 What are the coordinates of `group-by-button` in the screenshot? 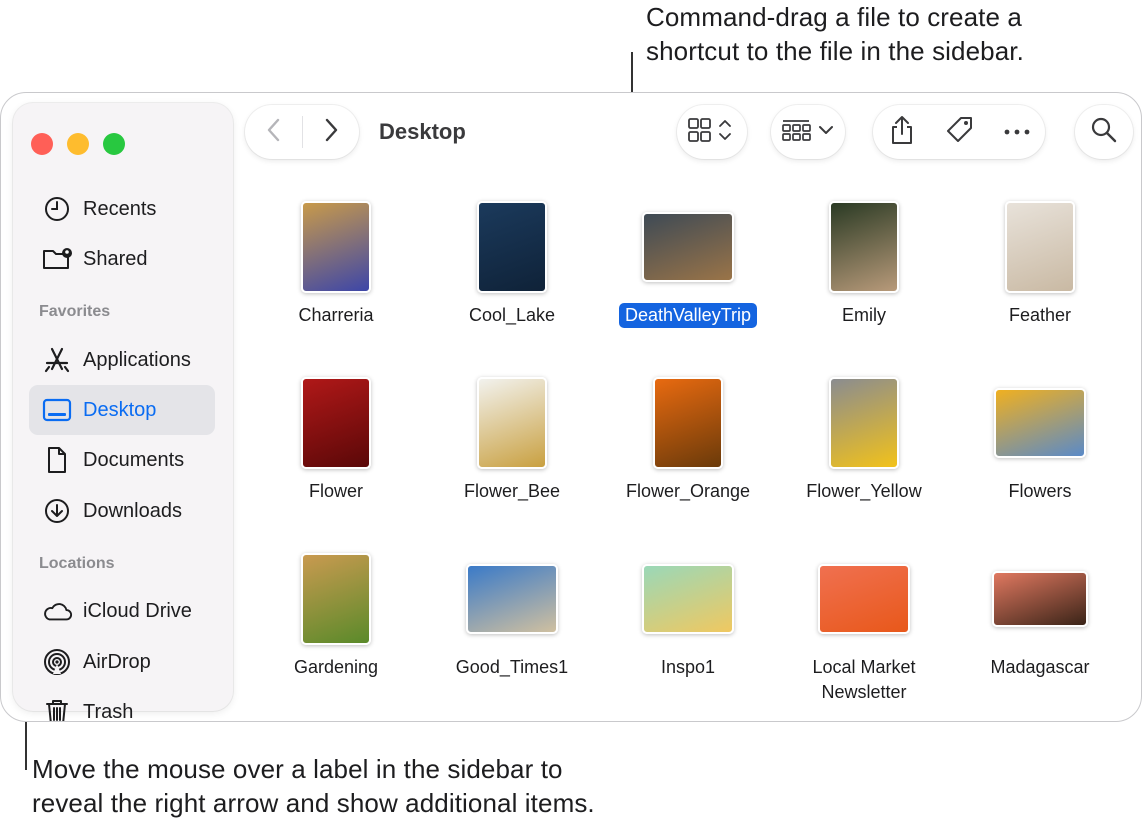 It's located at (808, 132).